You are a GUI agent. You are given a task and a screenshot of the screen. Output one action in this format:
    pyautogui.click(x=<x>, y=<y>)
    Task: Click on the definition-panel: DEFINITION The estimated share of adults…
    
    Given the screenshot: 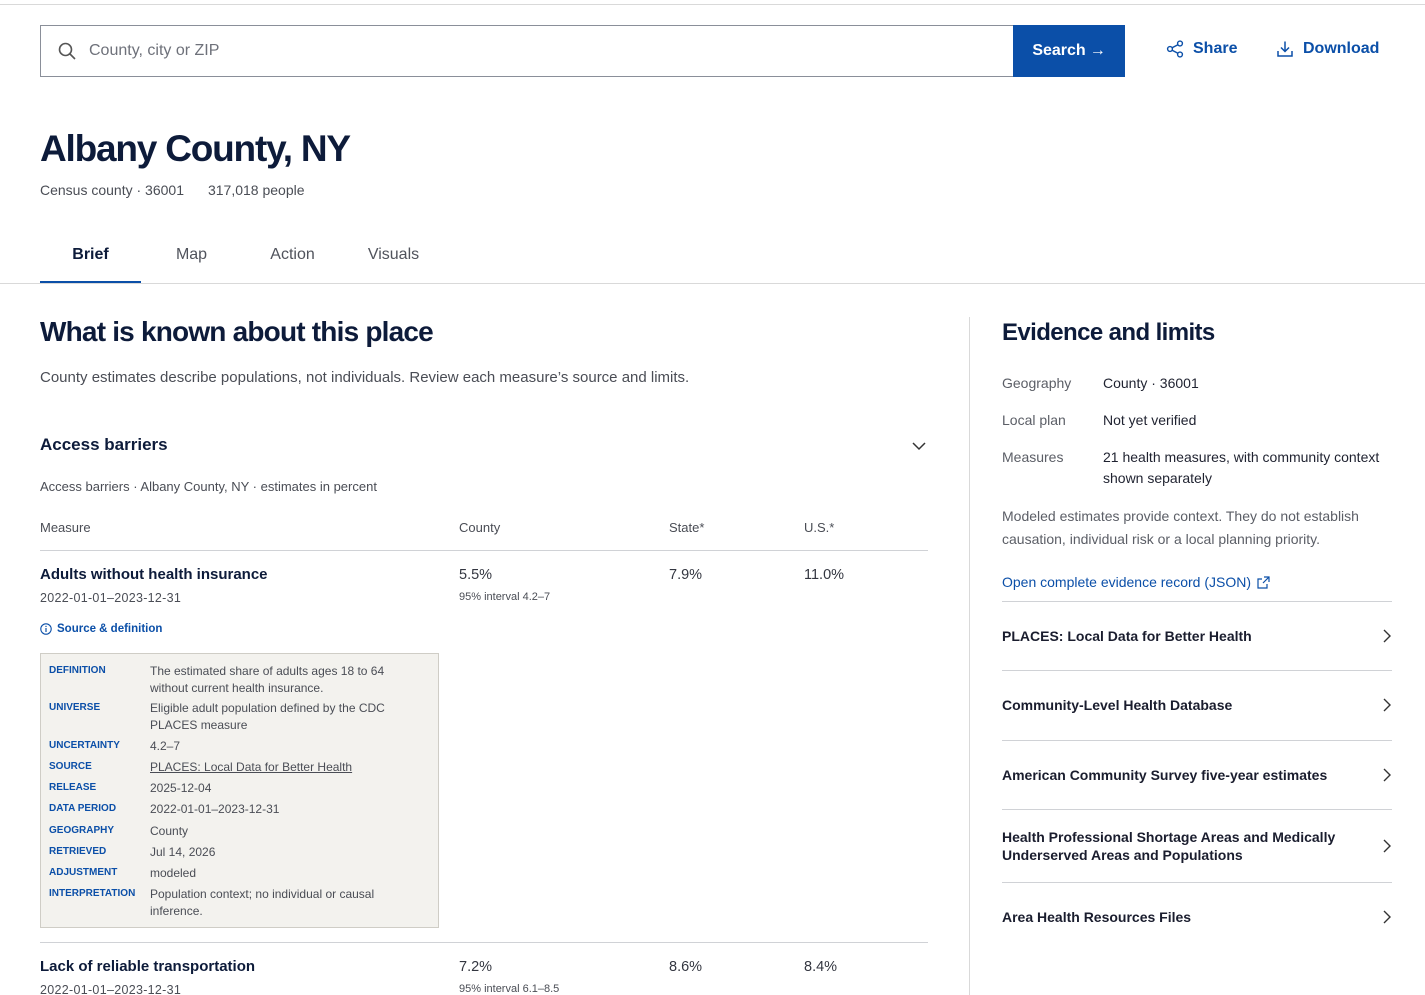 What is the action you would take?
    pyautogui.click(x=239, y=790)
    